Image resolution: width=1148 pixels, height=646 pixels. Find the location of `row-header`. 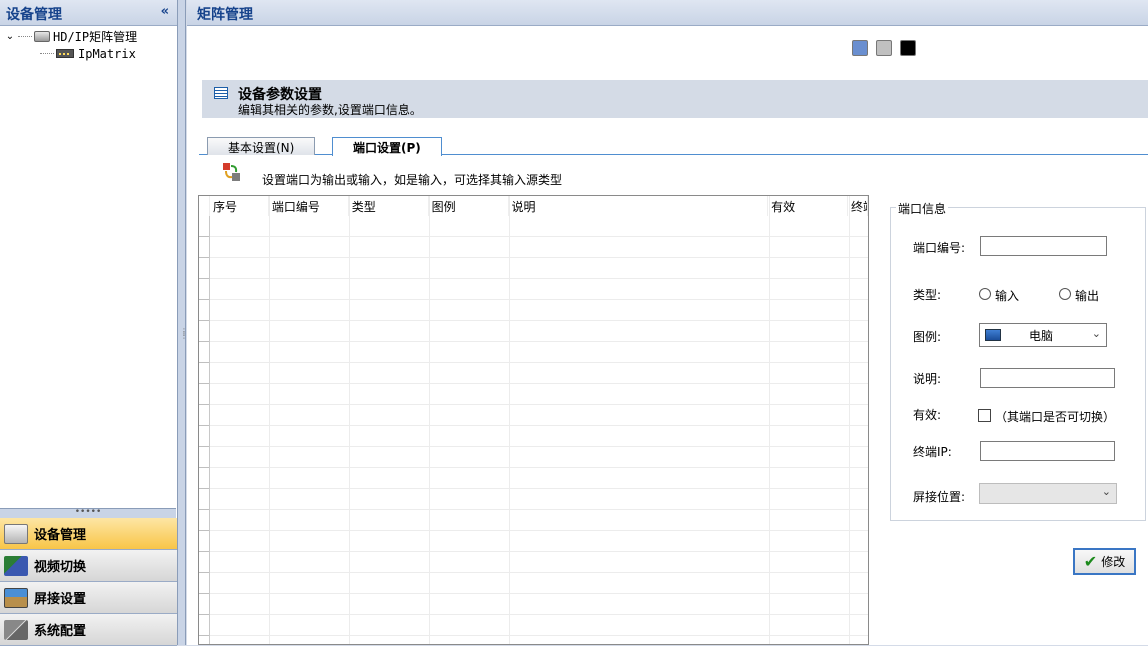

row-header is located at coordinates (204, 430).